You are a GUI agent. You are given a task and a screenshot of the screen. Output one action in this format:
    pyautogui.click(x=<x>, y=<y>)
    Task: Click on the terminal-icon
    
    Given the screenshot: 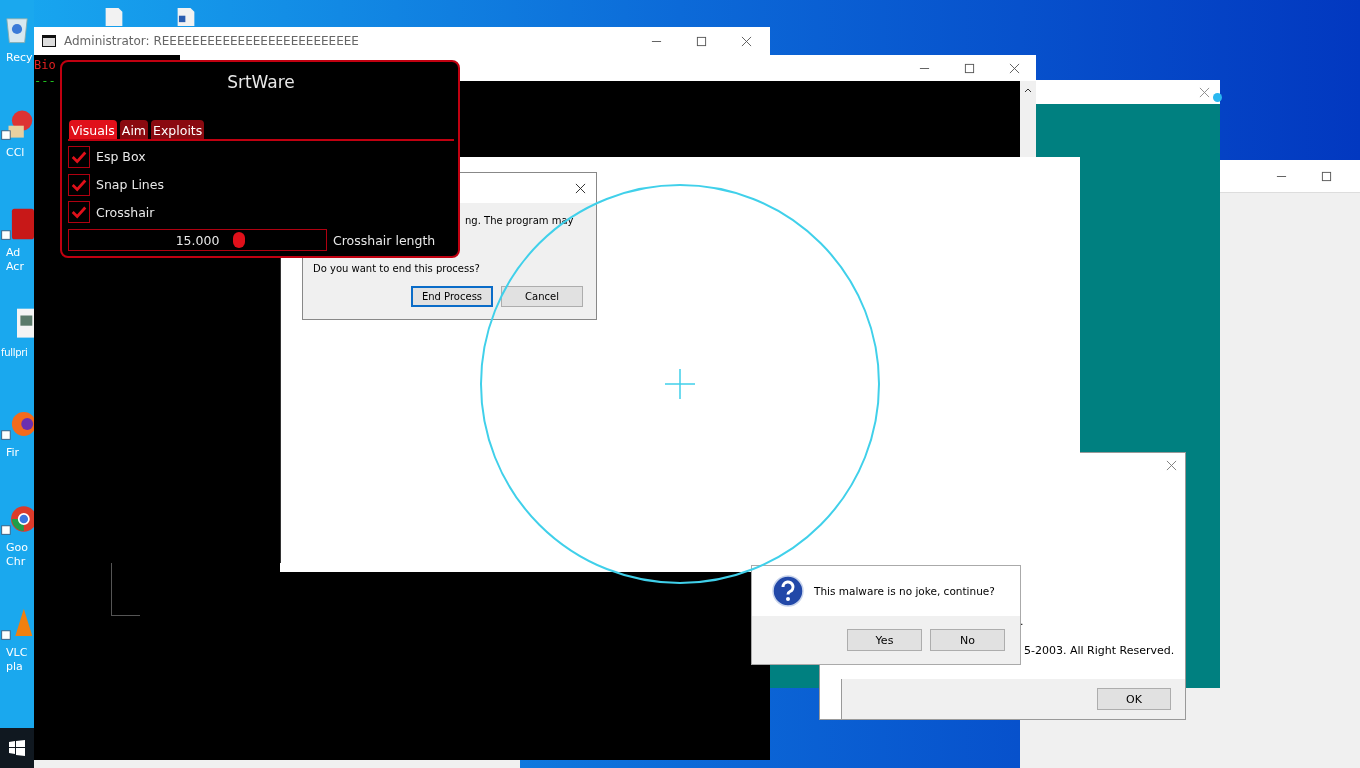 What is the action you would take?
    pyautogui.click(x=49, y=41)
    